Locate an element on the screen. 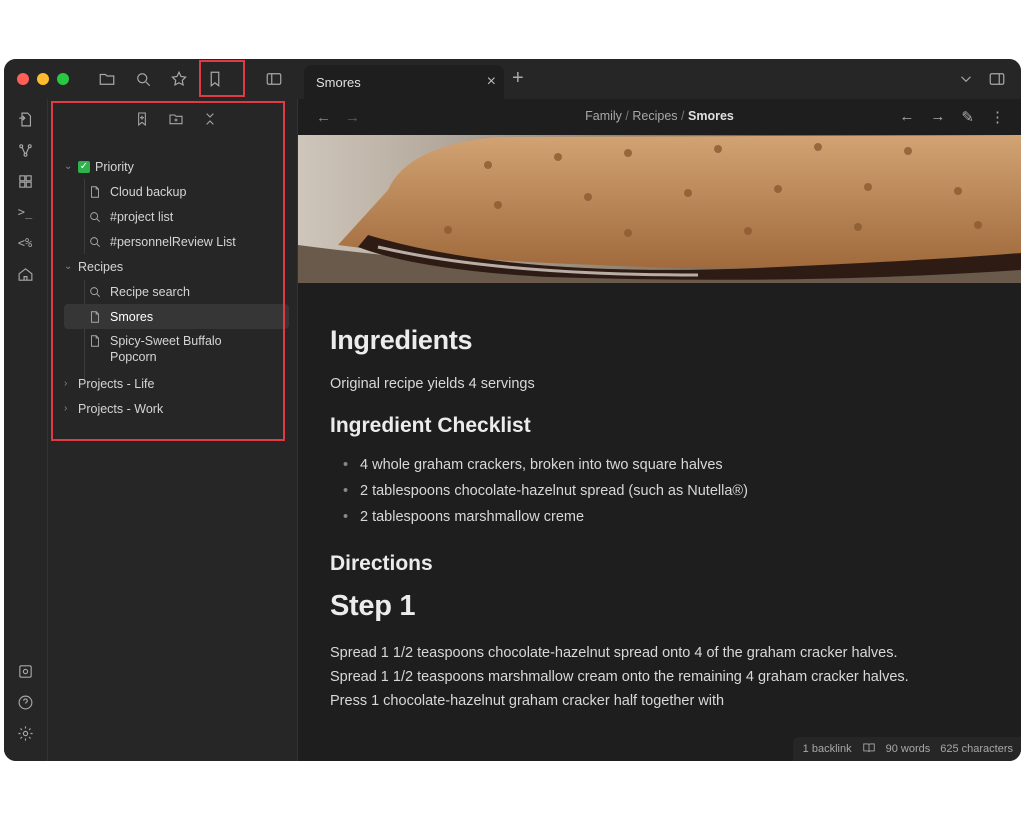  zoom-window-button is located at coordinates (63, 79).